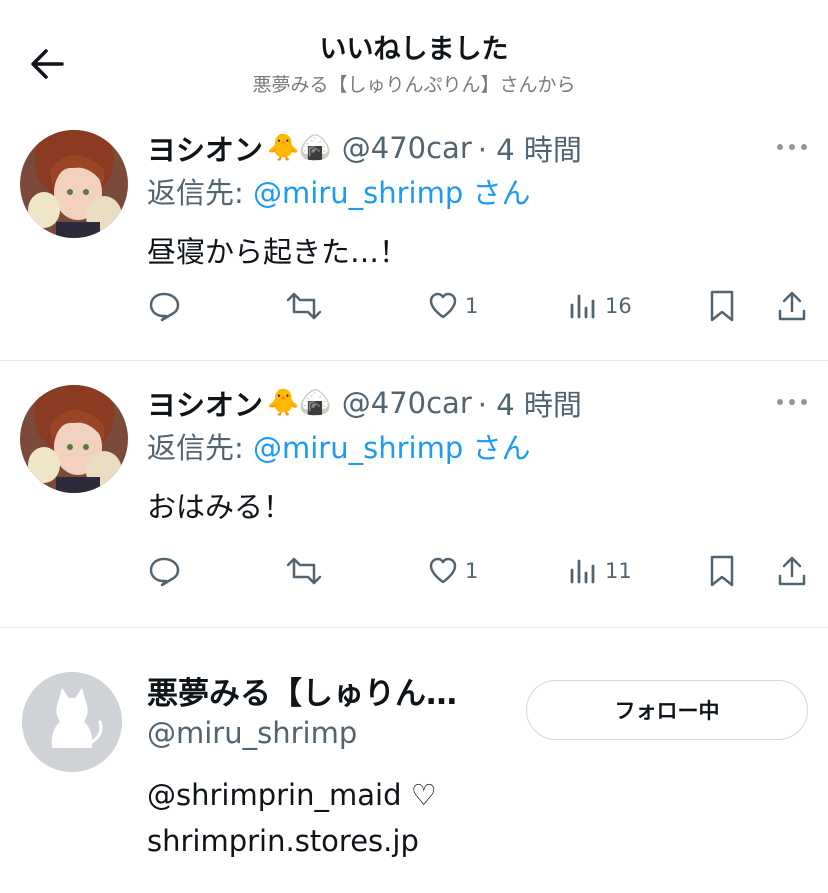 Image resolution: width=828 pixels, height=893 pixels. What do you see at coordinates (618, 306) in the screenshot?
I see `view-count: 16` at bounding box center [618, 306].